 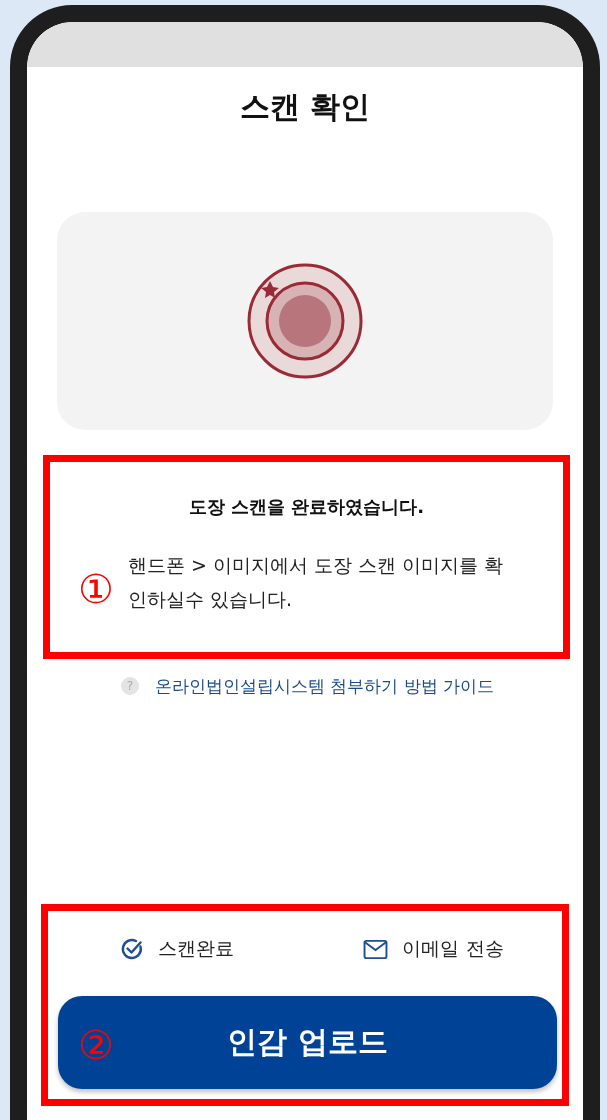 What do you see at coordinates (96, 1045) in the screenshot?
I see `annotation-number: ②` at bounding box center [96, 1045].